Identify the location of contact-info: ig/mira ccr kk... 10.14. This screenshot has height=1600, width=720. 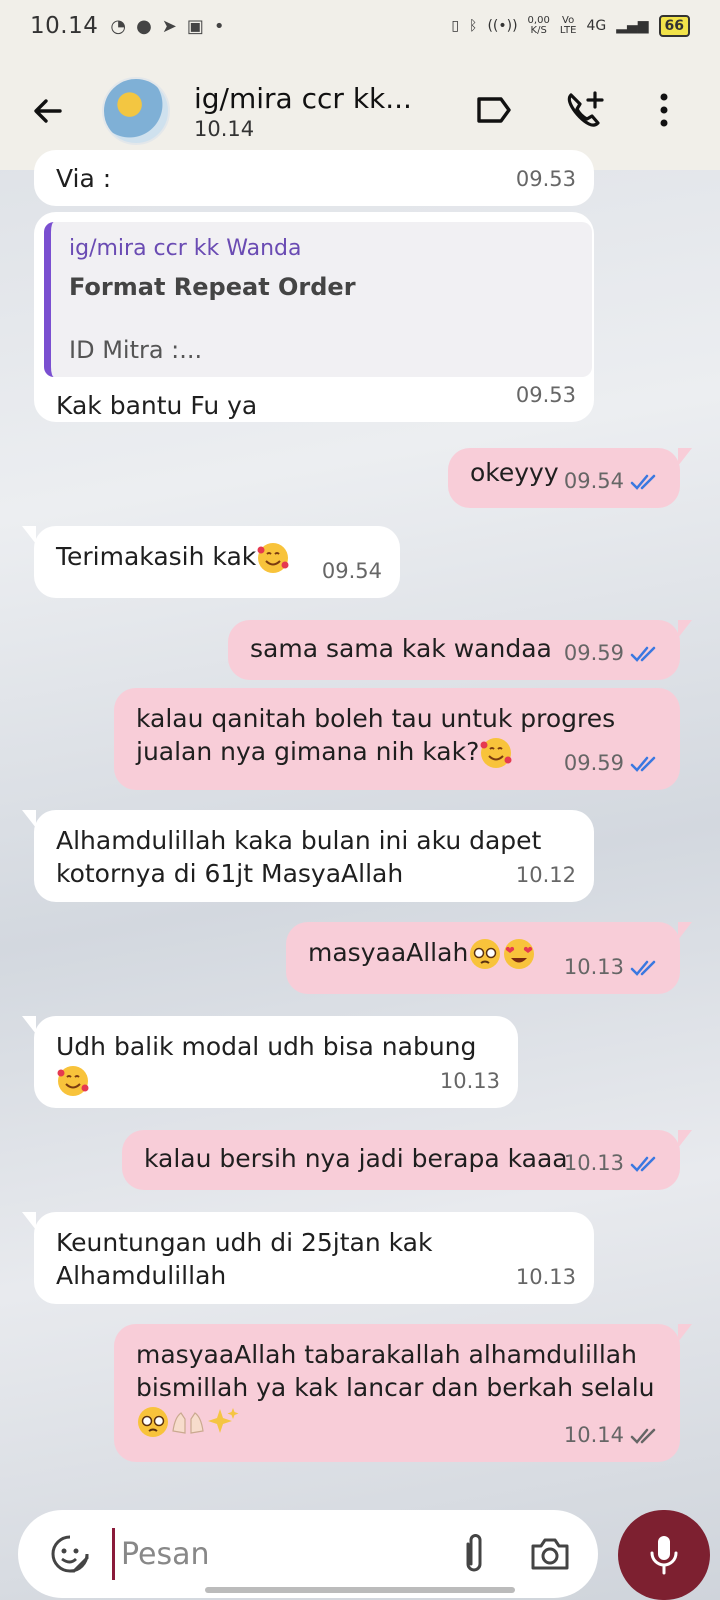
(314, 111).